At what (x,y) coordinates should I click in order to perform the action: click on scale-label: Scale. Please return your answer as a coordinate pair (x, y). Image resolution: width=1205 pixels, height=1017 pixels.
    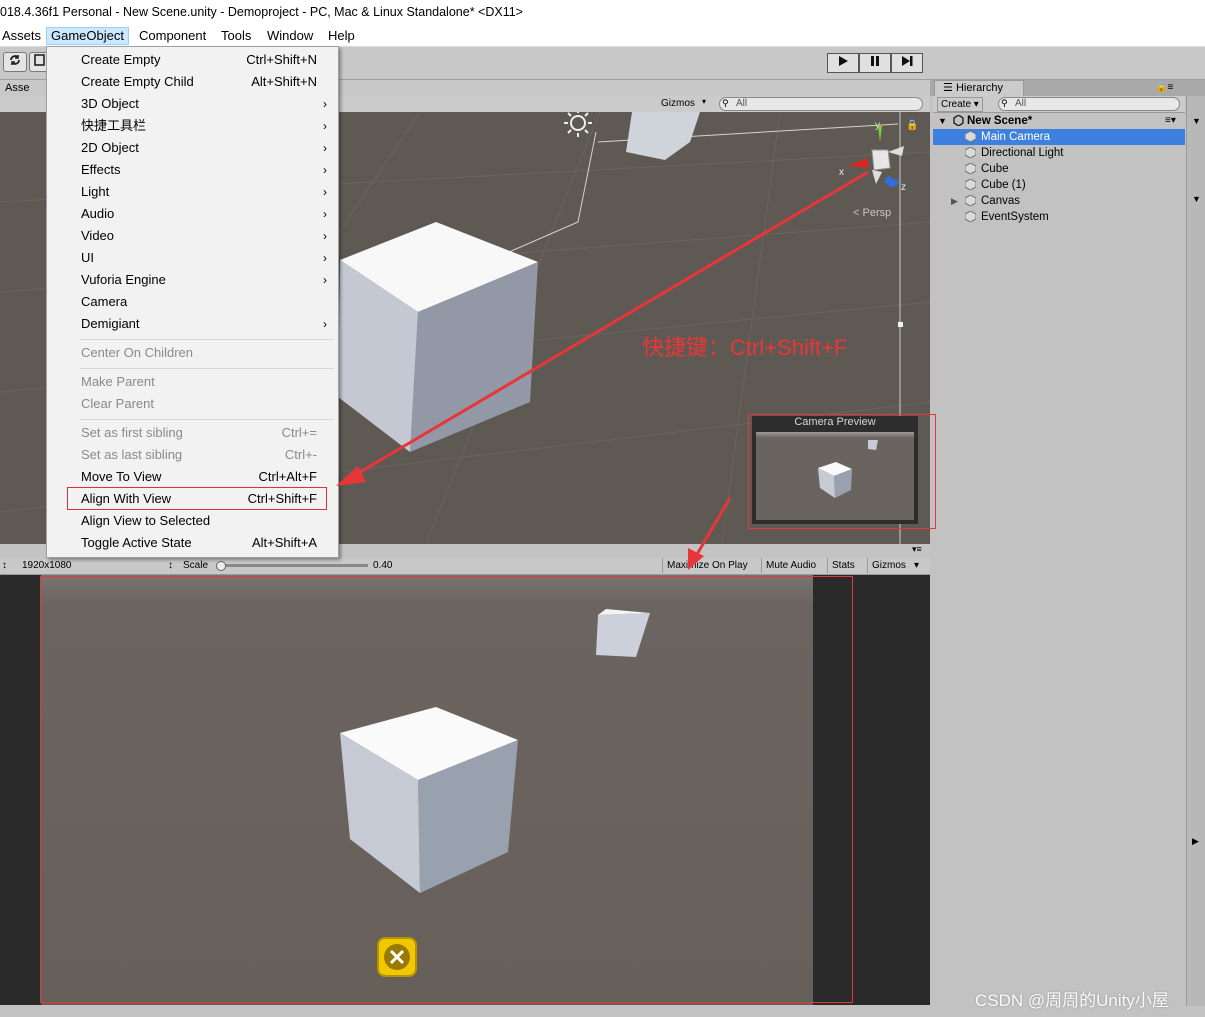
    Looking at the image, I should click on (196, 565).